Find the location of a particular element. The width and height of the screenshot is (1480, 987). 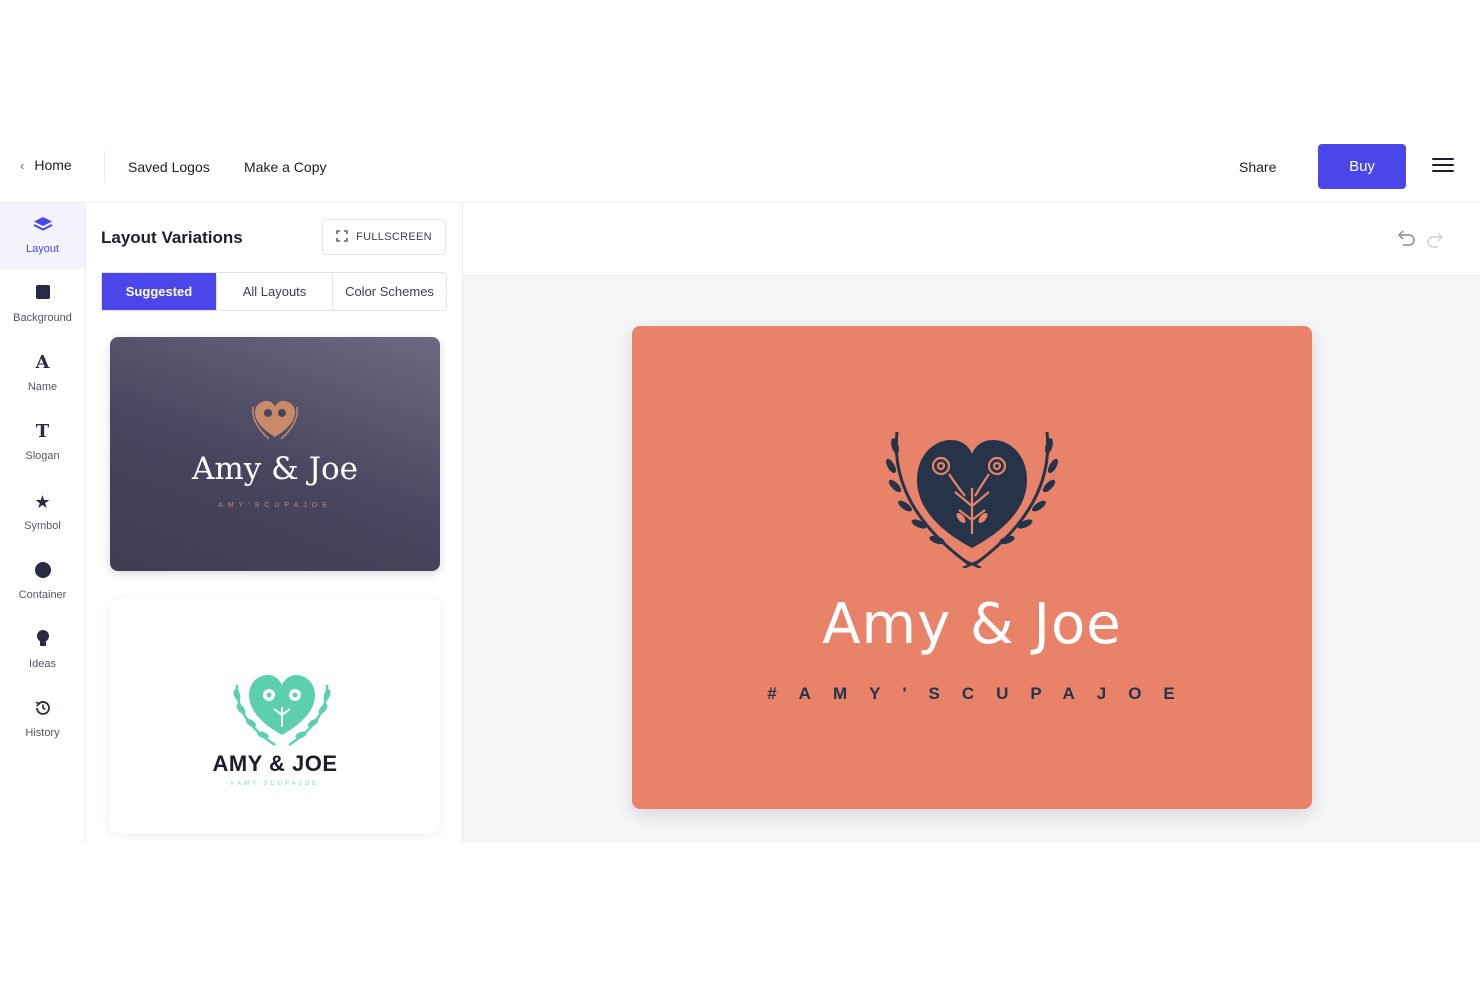

sidebar-item-container: Container is located at coordinates (42, 582).